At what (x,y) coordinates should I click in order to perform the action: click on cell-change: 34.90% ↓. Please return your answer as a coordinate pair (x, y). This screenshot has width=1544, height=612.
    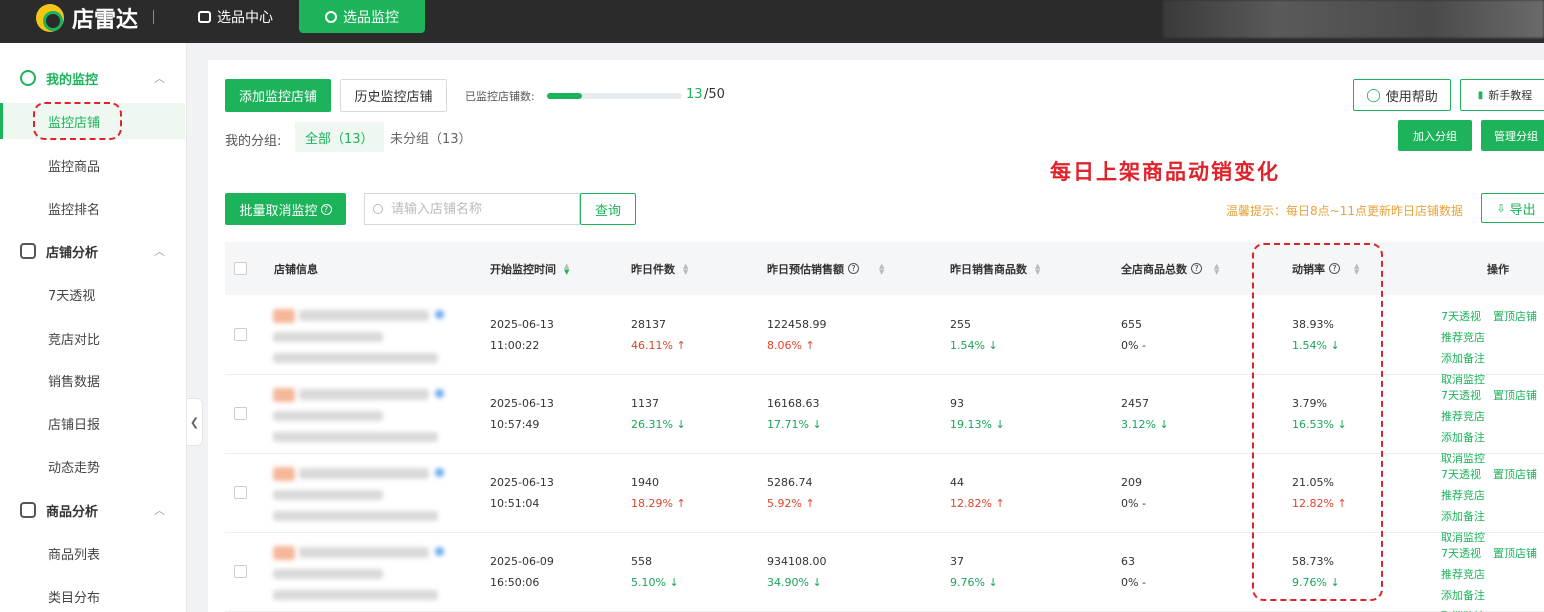
    Looking at the image, I should click on (794, 582).